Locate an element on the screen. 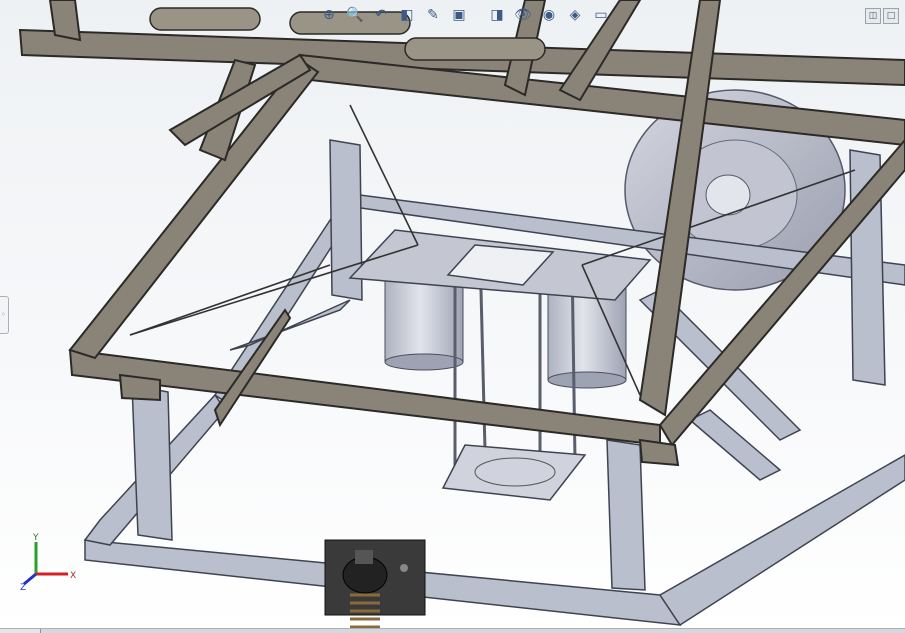 The width and height of the screenshot is (905, 633). hide-show-items-button: 👁 is located at coordinates (523, 15).